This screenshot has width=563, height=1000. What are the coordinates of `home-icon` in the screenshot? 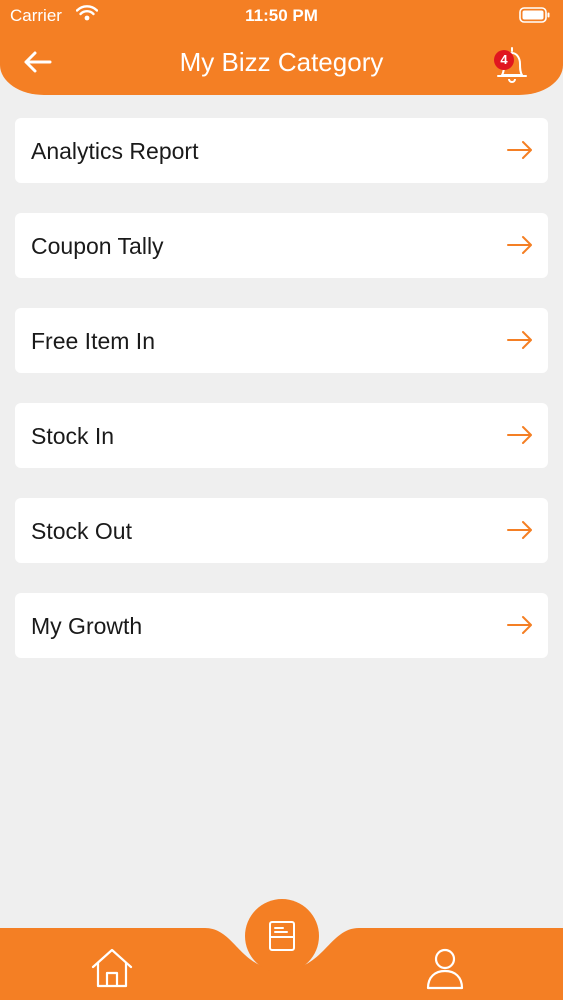 It's located at (112, 968).